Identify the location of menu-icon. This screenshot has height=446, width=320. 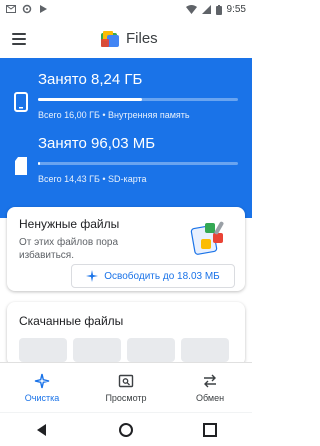
(20, 39).